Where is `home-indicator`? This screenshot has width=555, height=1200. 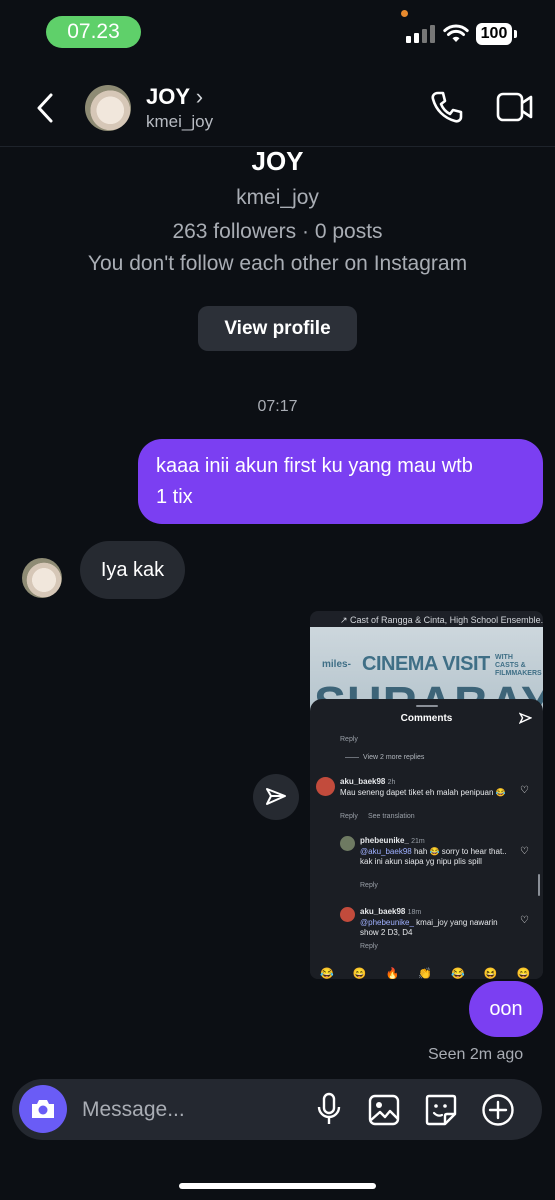
home-indicator is located at coordinates (277, 1186).